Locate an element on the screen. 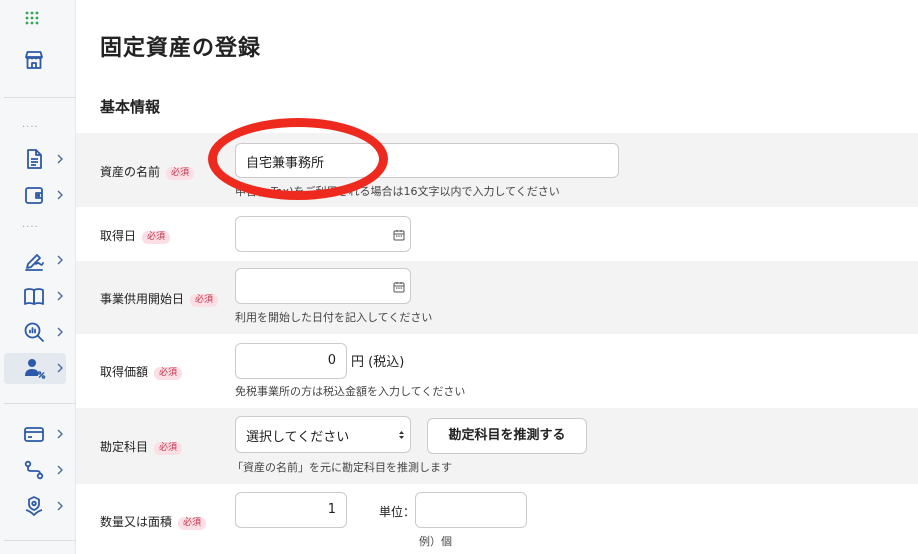  sidebar-item-book is located at coordinates (38, 296).